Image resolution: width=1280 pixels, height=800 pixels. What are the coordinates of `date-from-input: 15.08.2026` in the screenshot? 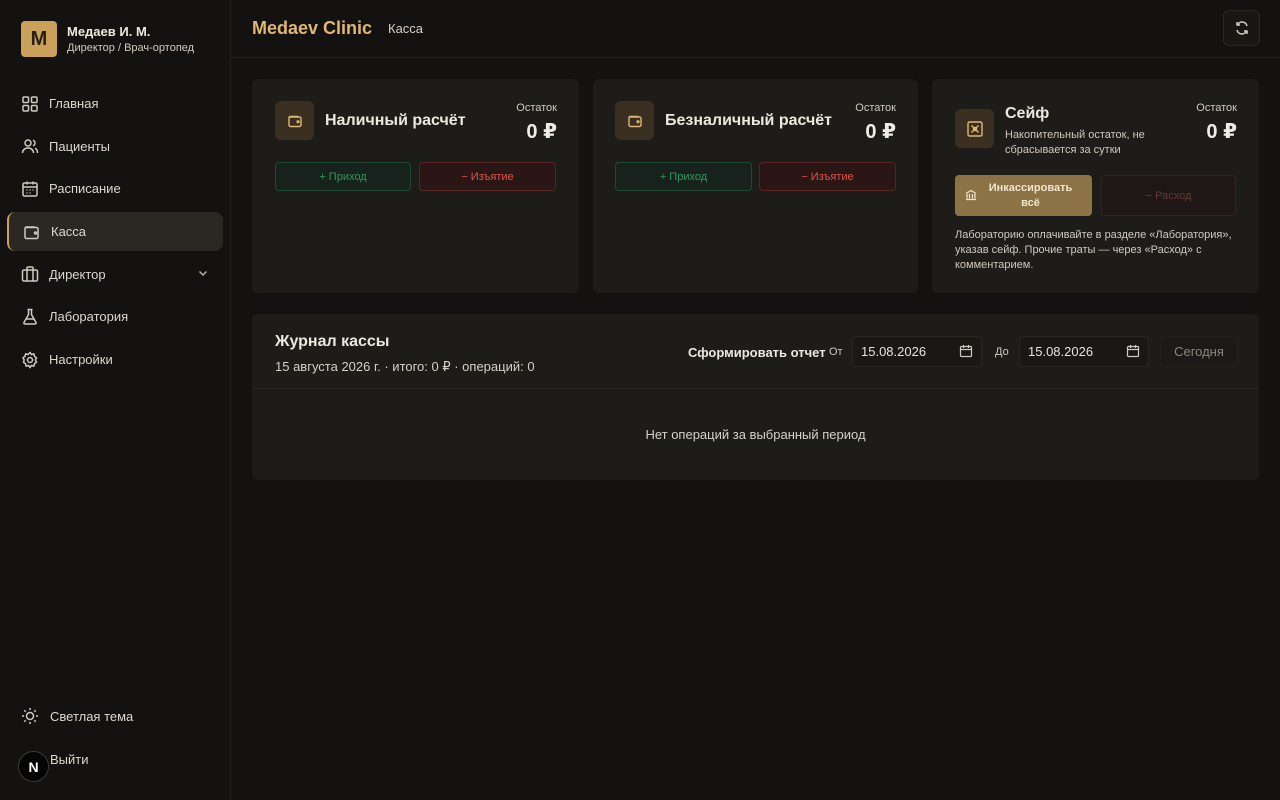 It's located at (917, 351).